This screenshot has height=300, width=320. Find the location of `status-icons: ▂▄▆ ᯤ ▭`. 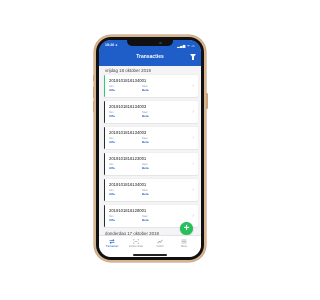

status-icons: ▂▄▆ ᯤ ▭ is located at coordinates (186, 46).